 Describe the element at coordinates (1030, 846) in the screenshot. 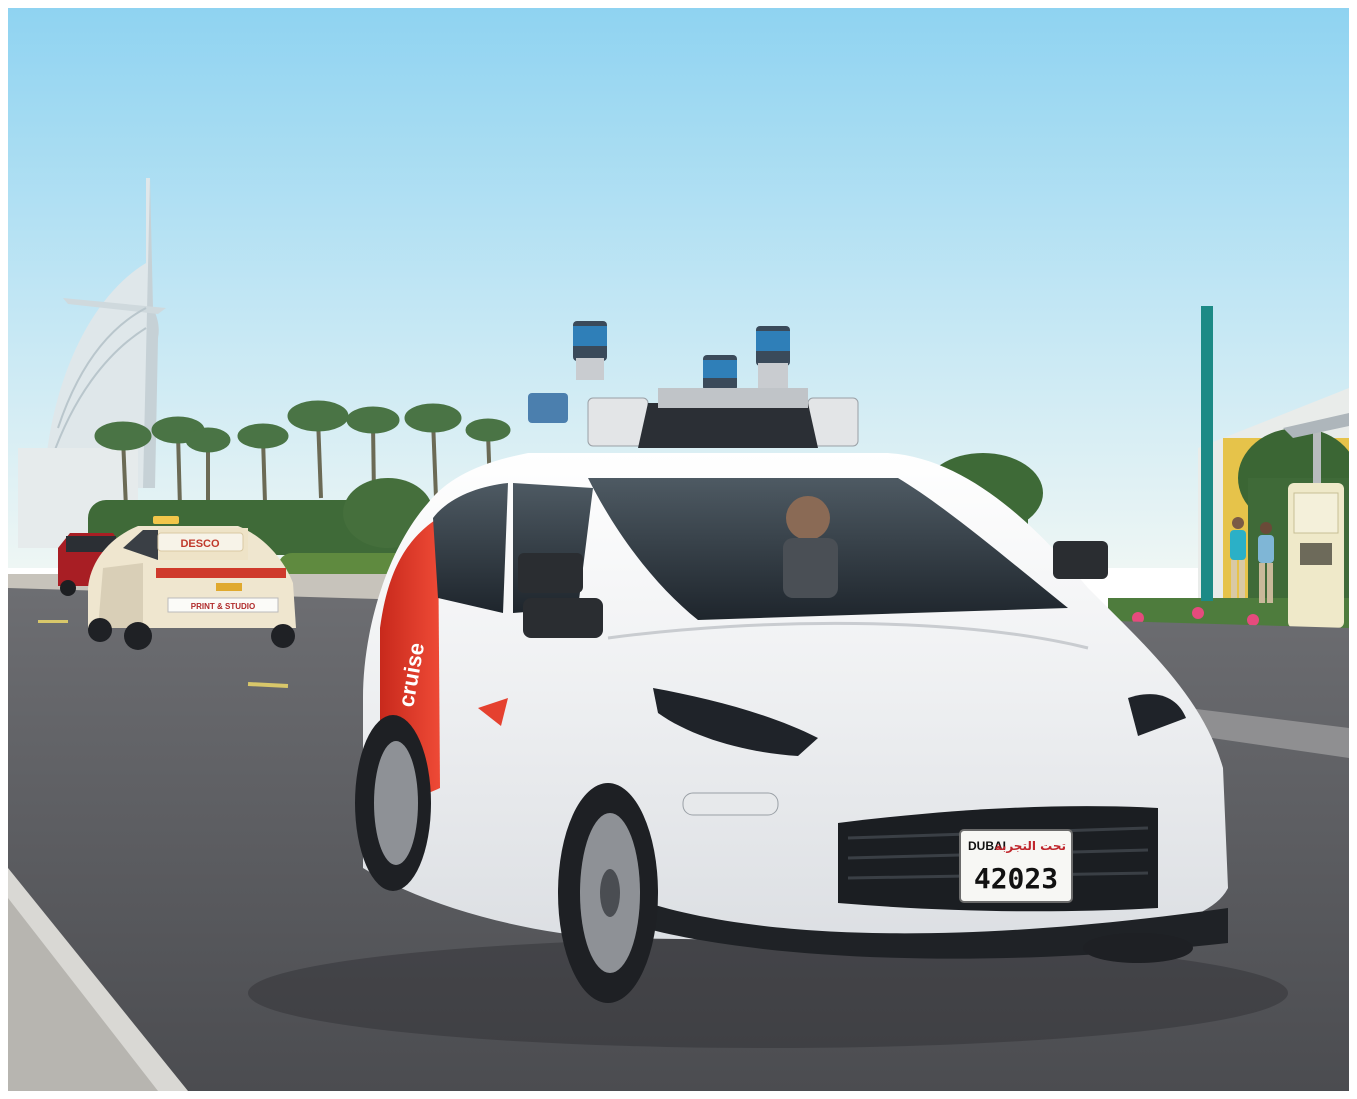

I see `svg-text: تحت التجربة` at that location.